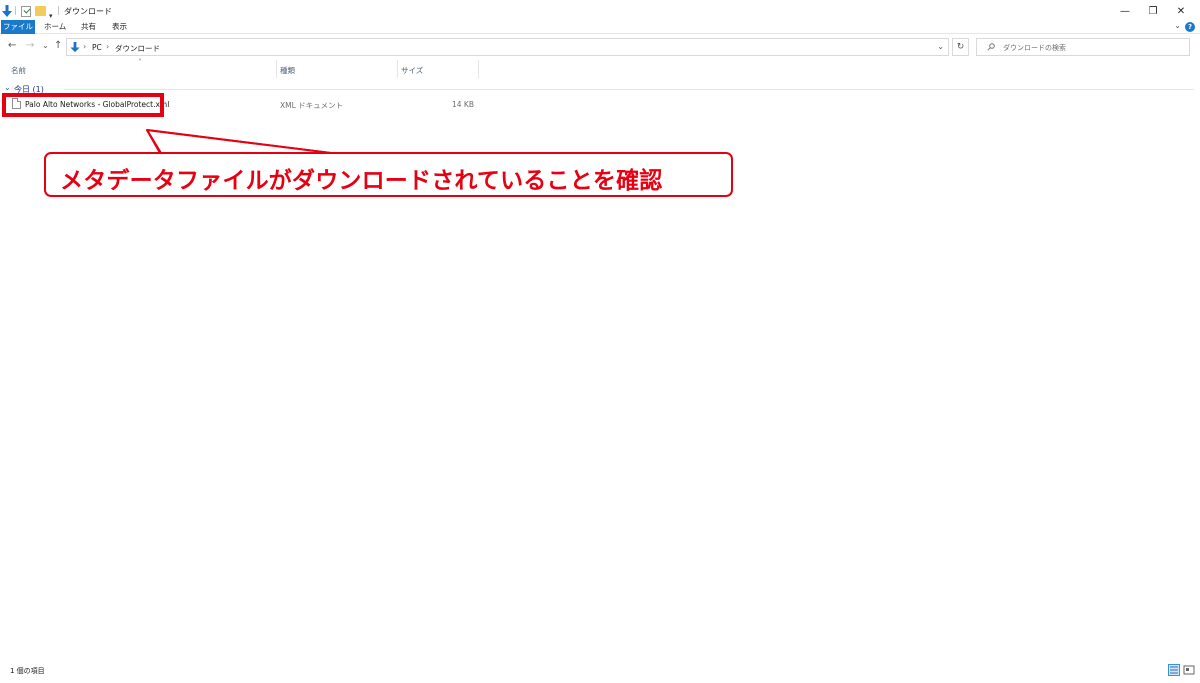 The image size is (1200, 683). I want to click on close-button: ✕, so click(1181, 11).